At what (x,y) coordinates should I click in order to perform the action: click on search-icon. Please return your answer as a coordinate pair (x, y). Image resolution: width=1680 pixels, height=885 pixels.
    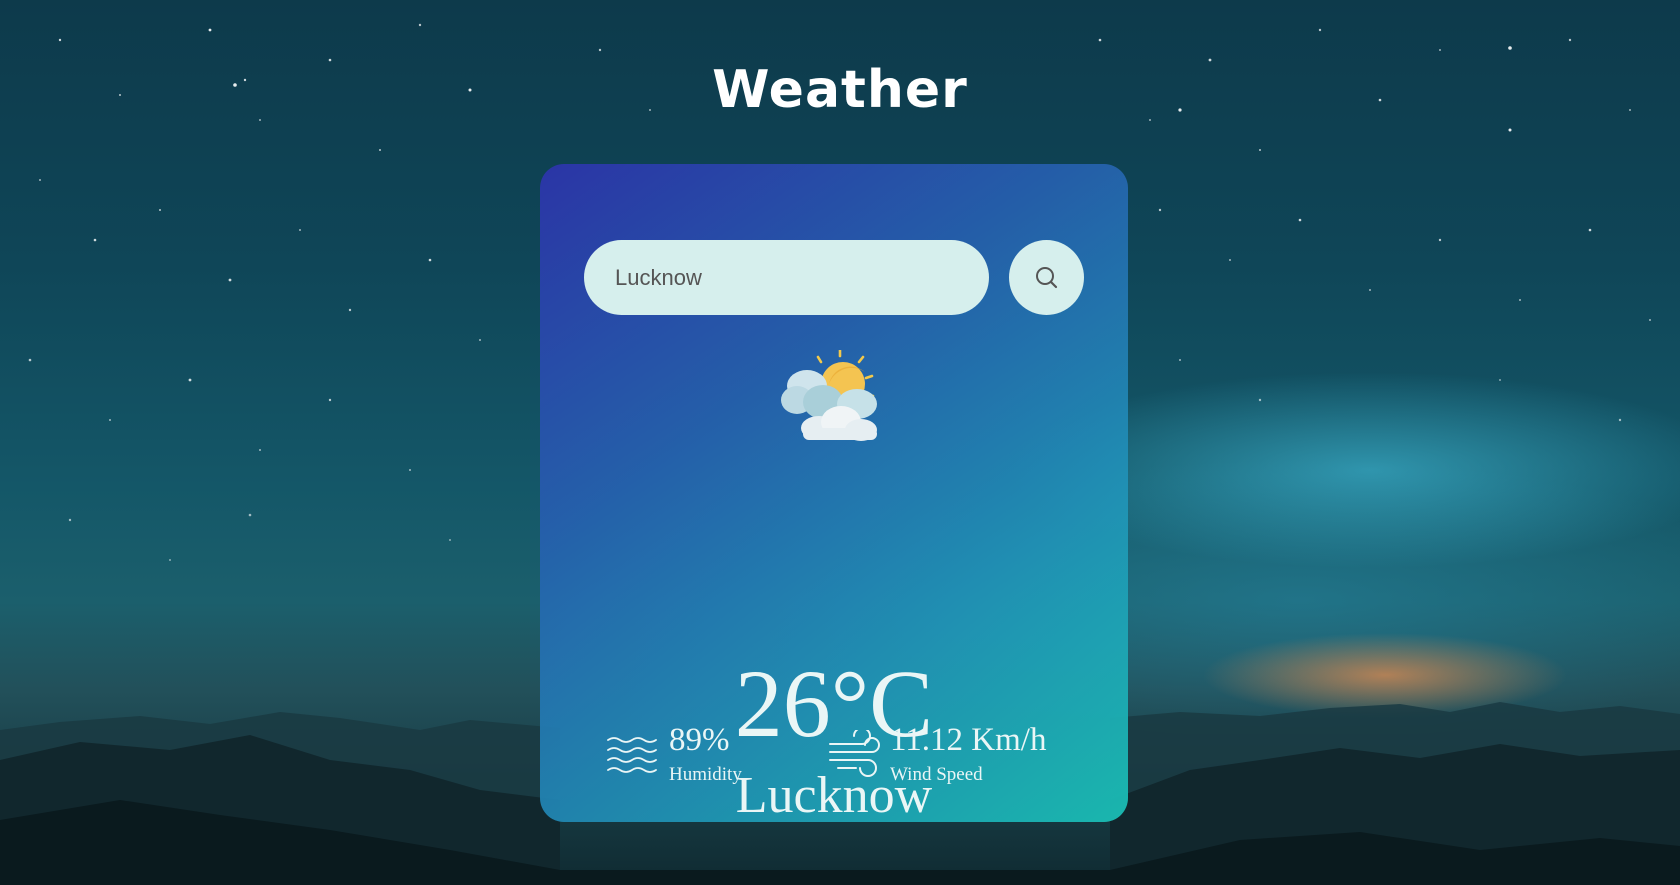
    Looking at the image, I should click on (1046, 277).